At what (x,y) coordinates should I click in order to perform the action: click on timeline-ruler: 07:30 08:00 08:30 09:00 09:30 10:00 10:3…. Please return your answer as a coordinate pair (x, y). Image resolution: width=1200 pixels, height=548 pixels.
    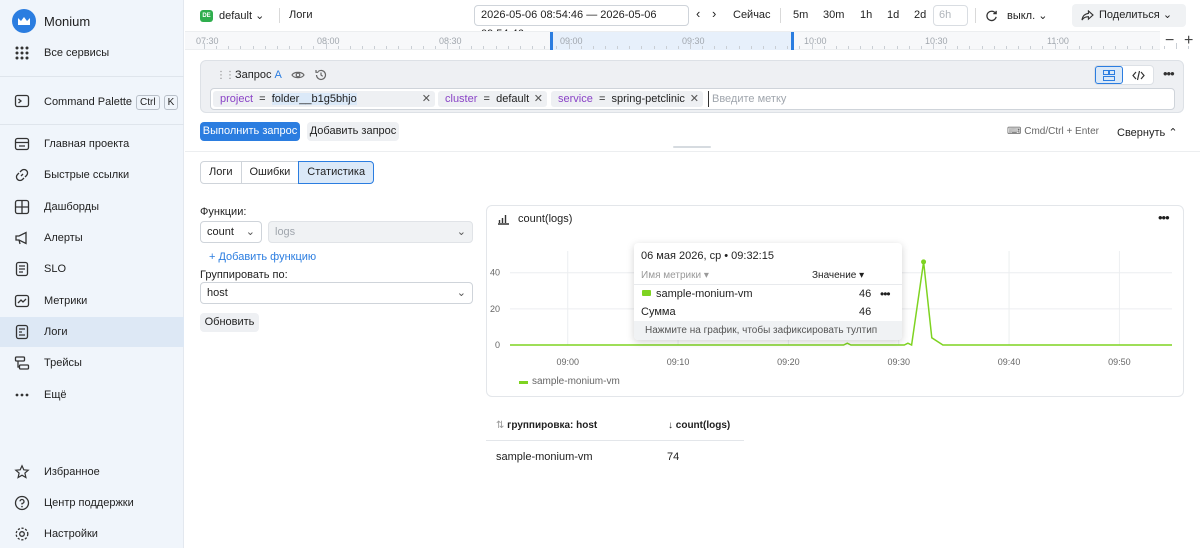
    Looking at the image, I should click on (687, 40).